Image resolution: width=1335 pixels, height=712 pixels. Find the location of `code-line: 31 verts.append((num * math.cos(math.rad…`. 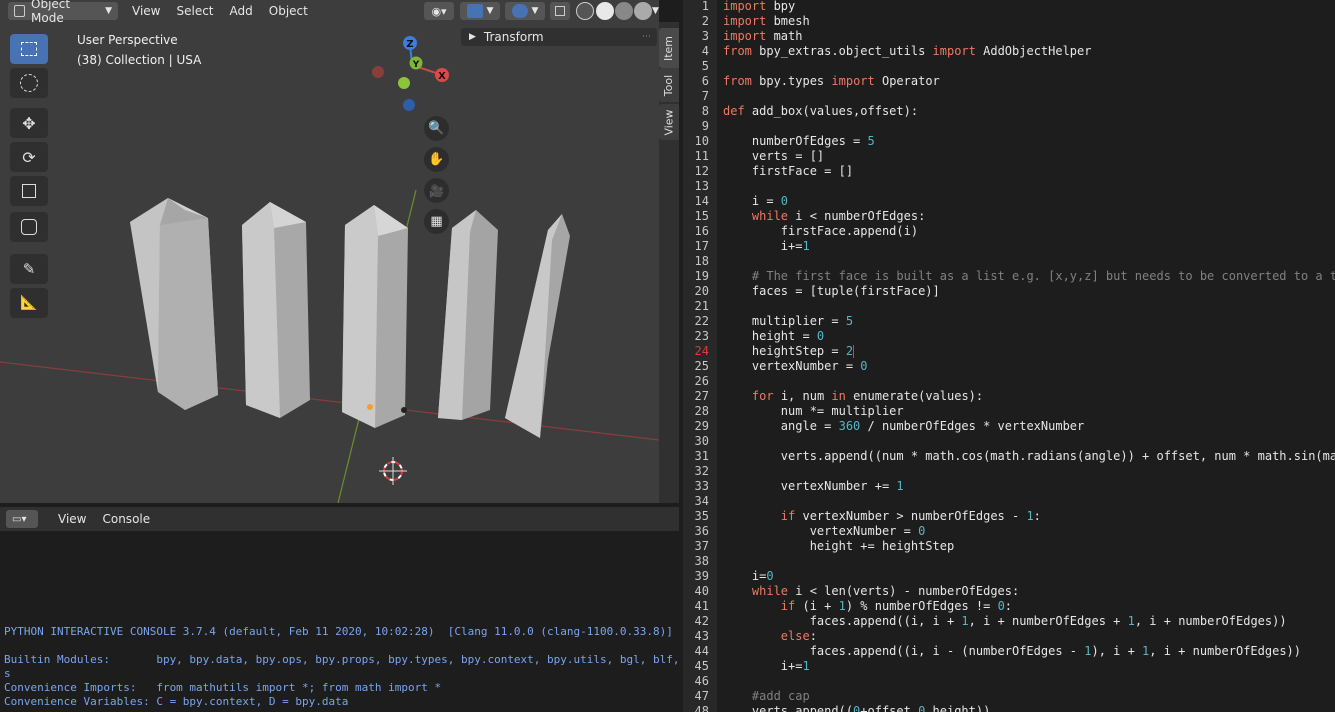

code-line: 31 verts.append((num * math.cos(math.rad… is located at coordinates (1009, 456).